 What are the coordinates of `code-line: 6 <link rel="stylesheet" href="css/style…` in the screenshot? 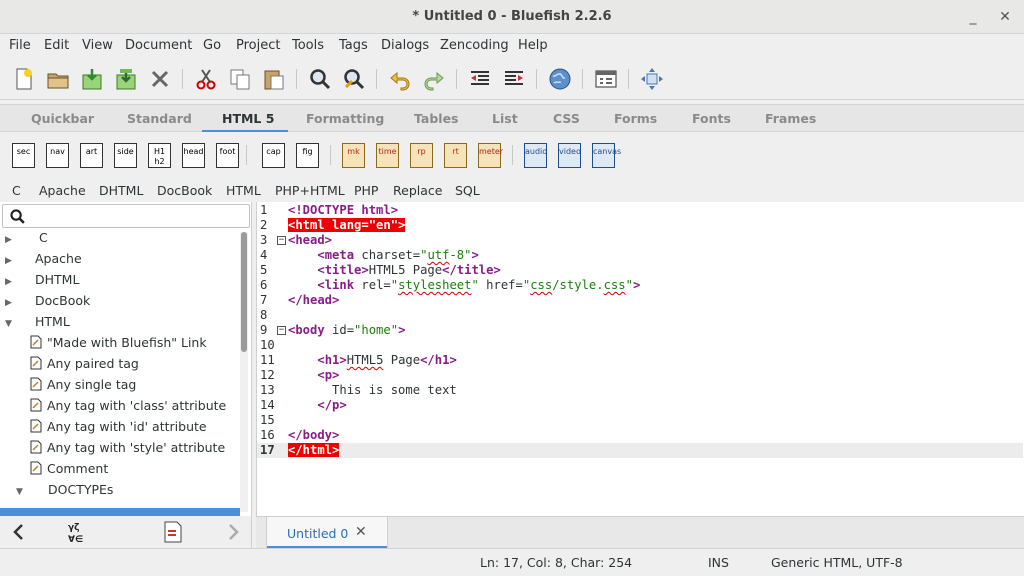 It's located at (640, 285).